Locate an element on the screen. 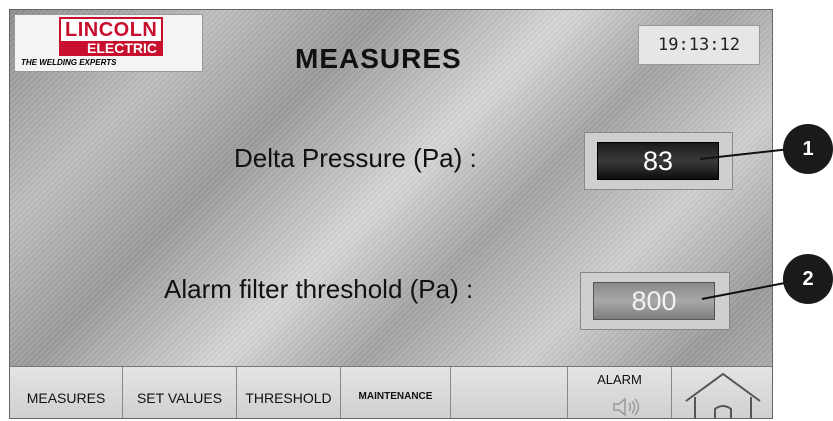 Image resolution: width=833 pixels, height=421 pixels. delta-pressure-frame: 83 is located at coordinates (658, 161).